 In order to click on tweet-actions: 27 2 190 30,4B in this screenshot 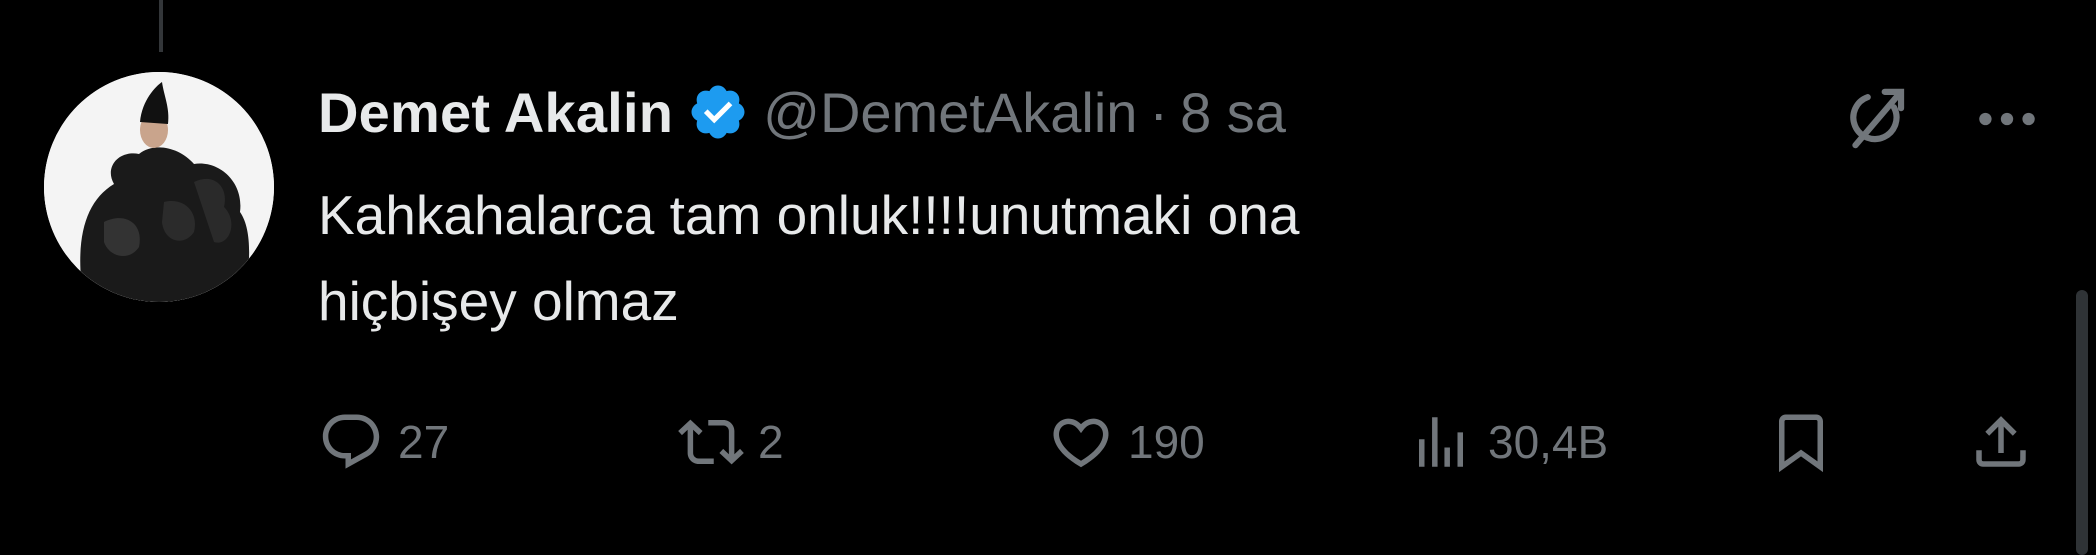, I will do `click(1178, 442)`.